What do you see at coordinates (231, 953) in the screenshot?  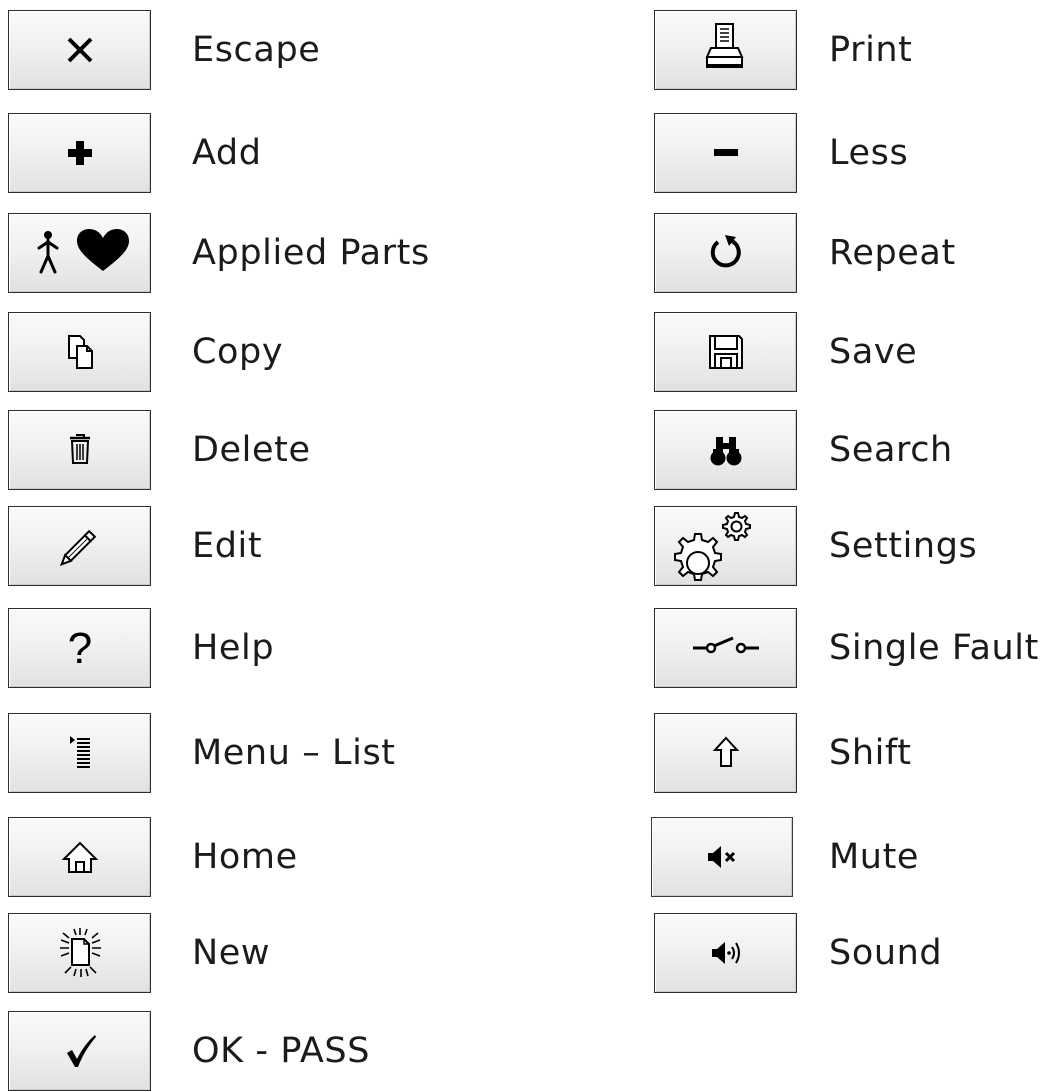 I see `new-label: New` at bounding box center [231, 953].